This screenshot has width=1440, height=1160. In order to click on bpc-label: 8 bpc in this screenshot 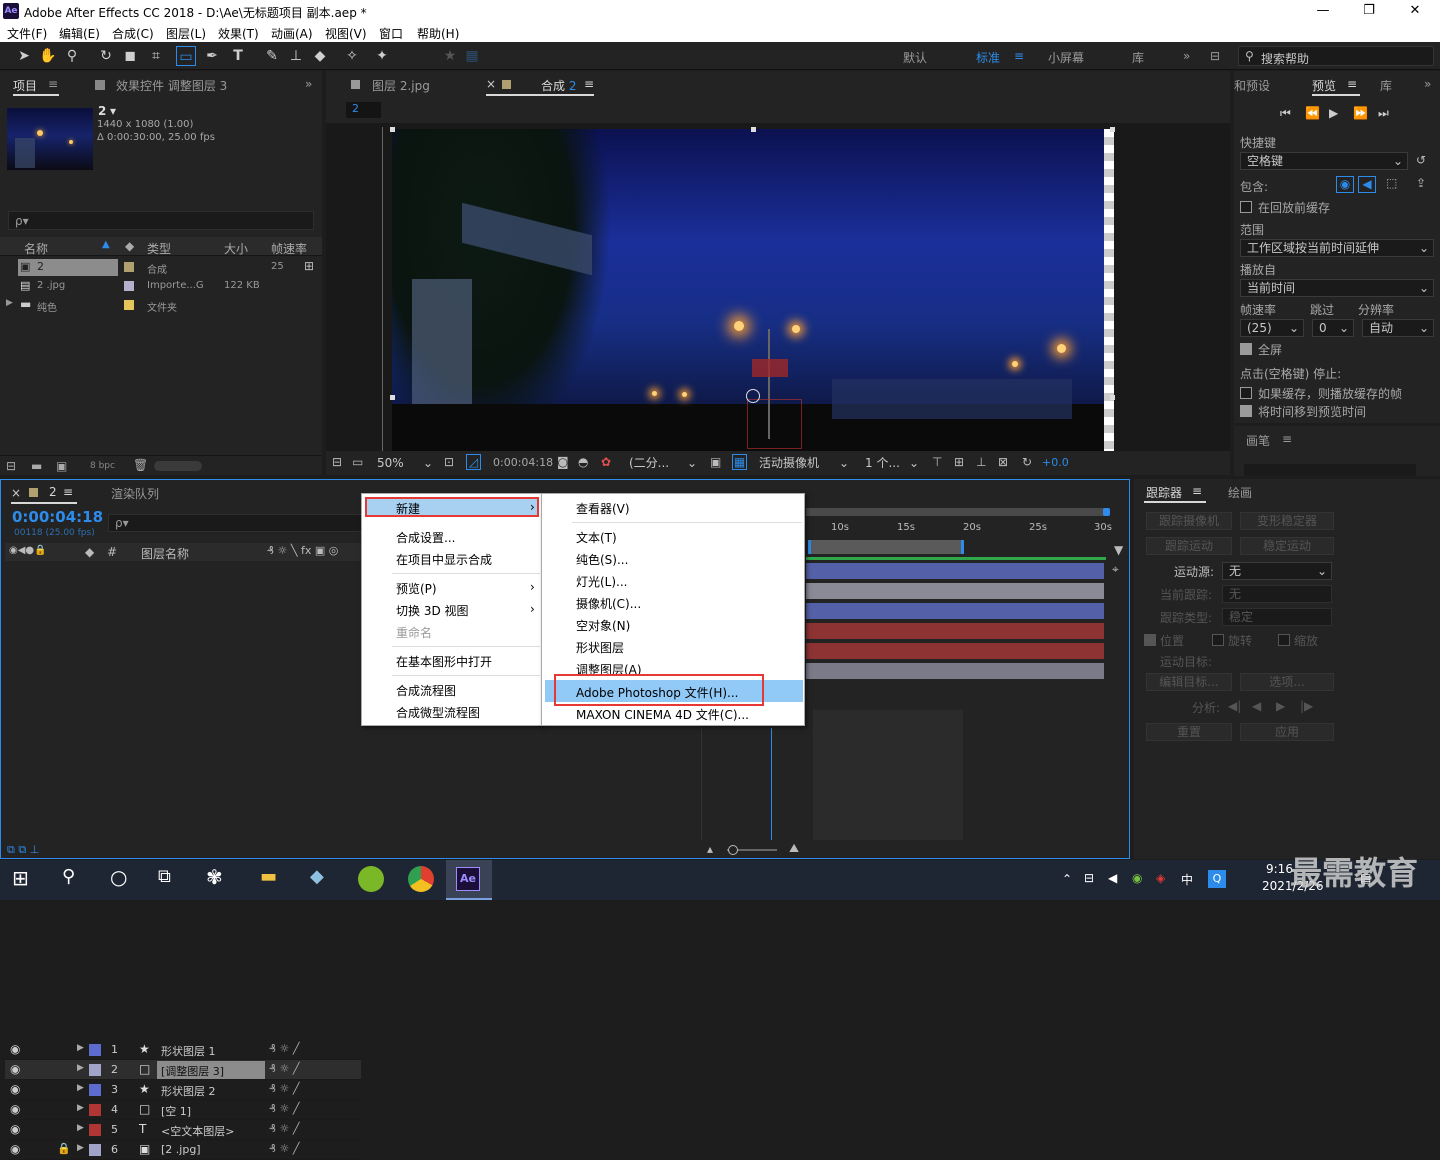, I will do `click(102, 466)`.